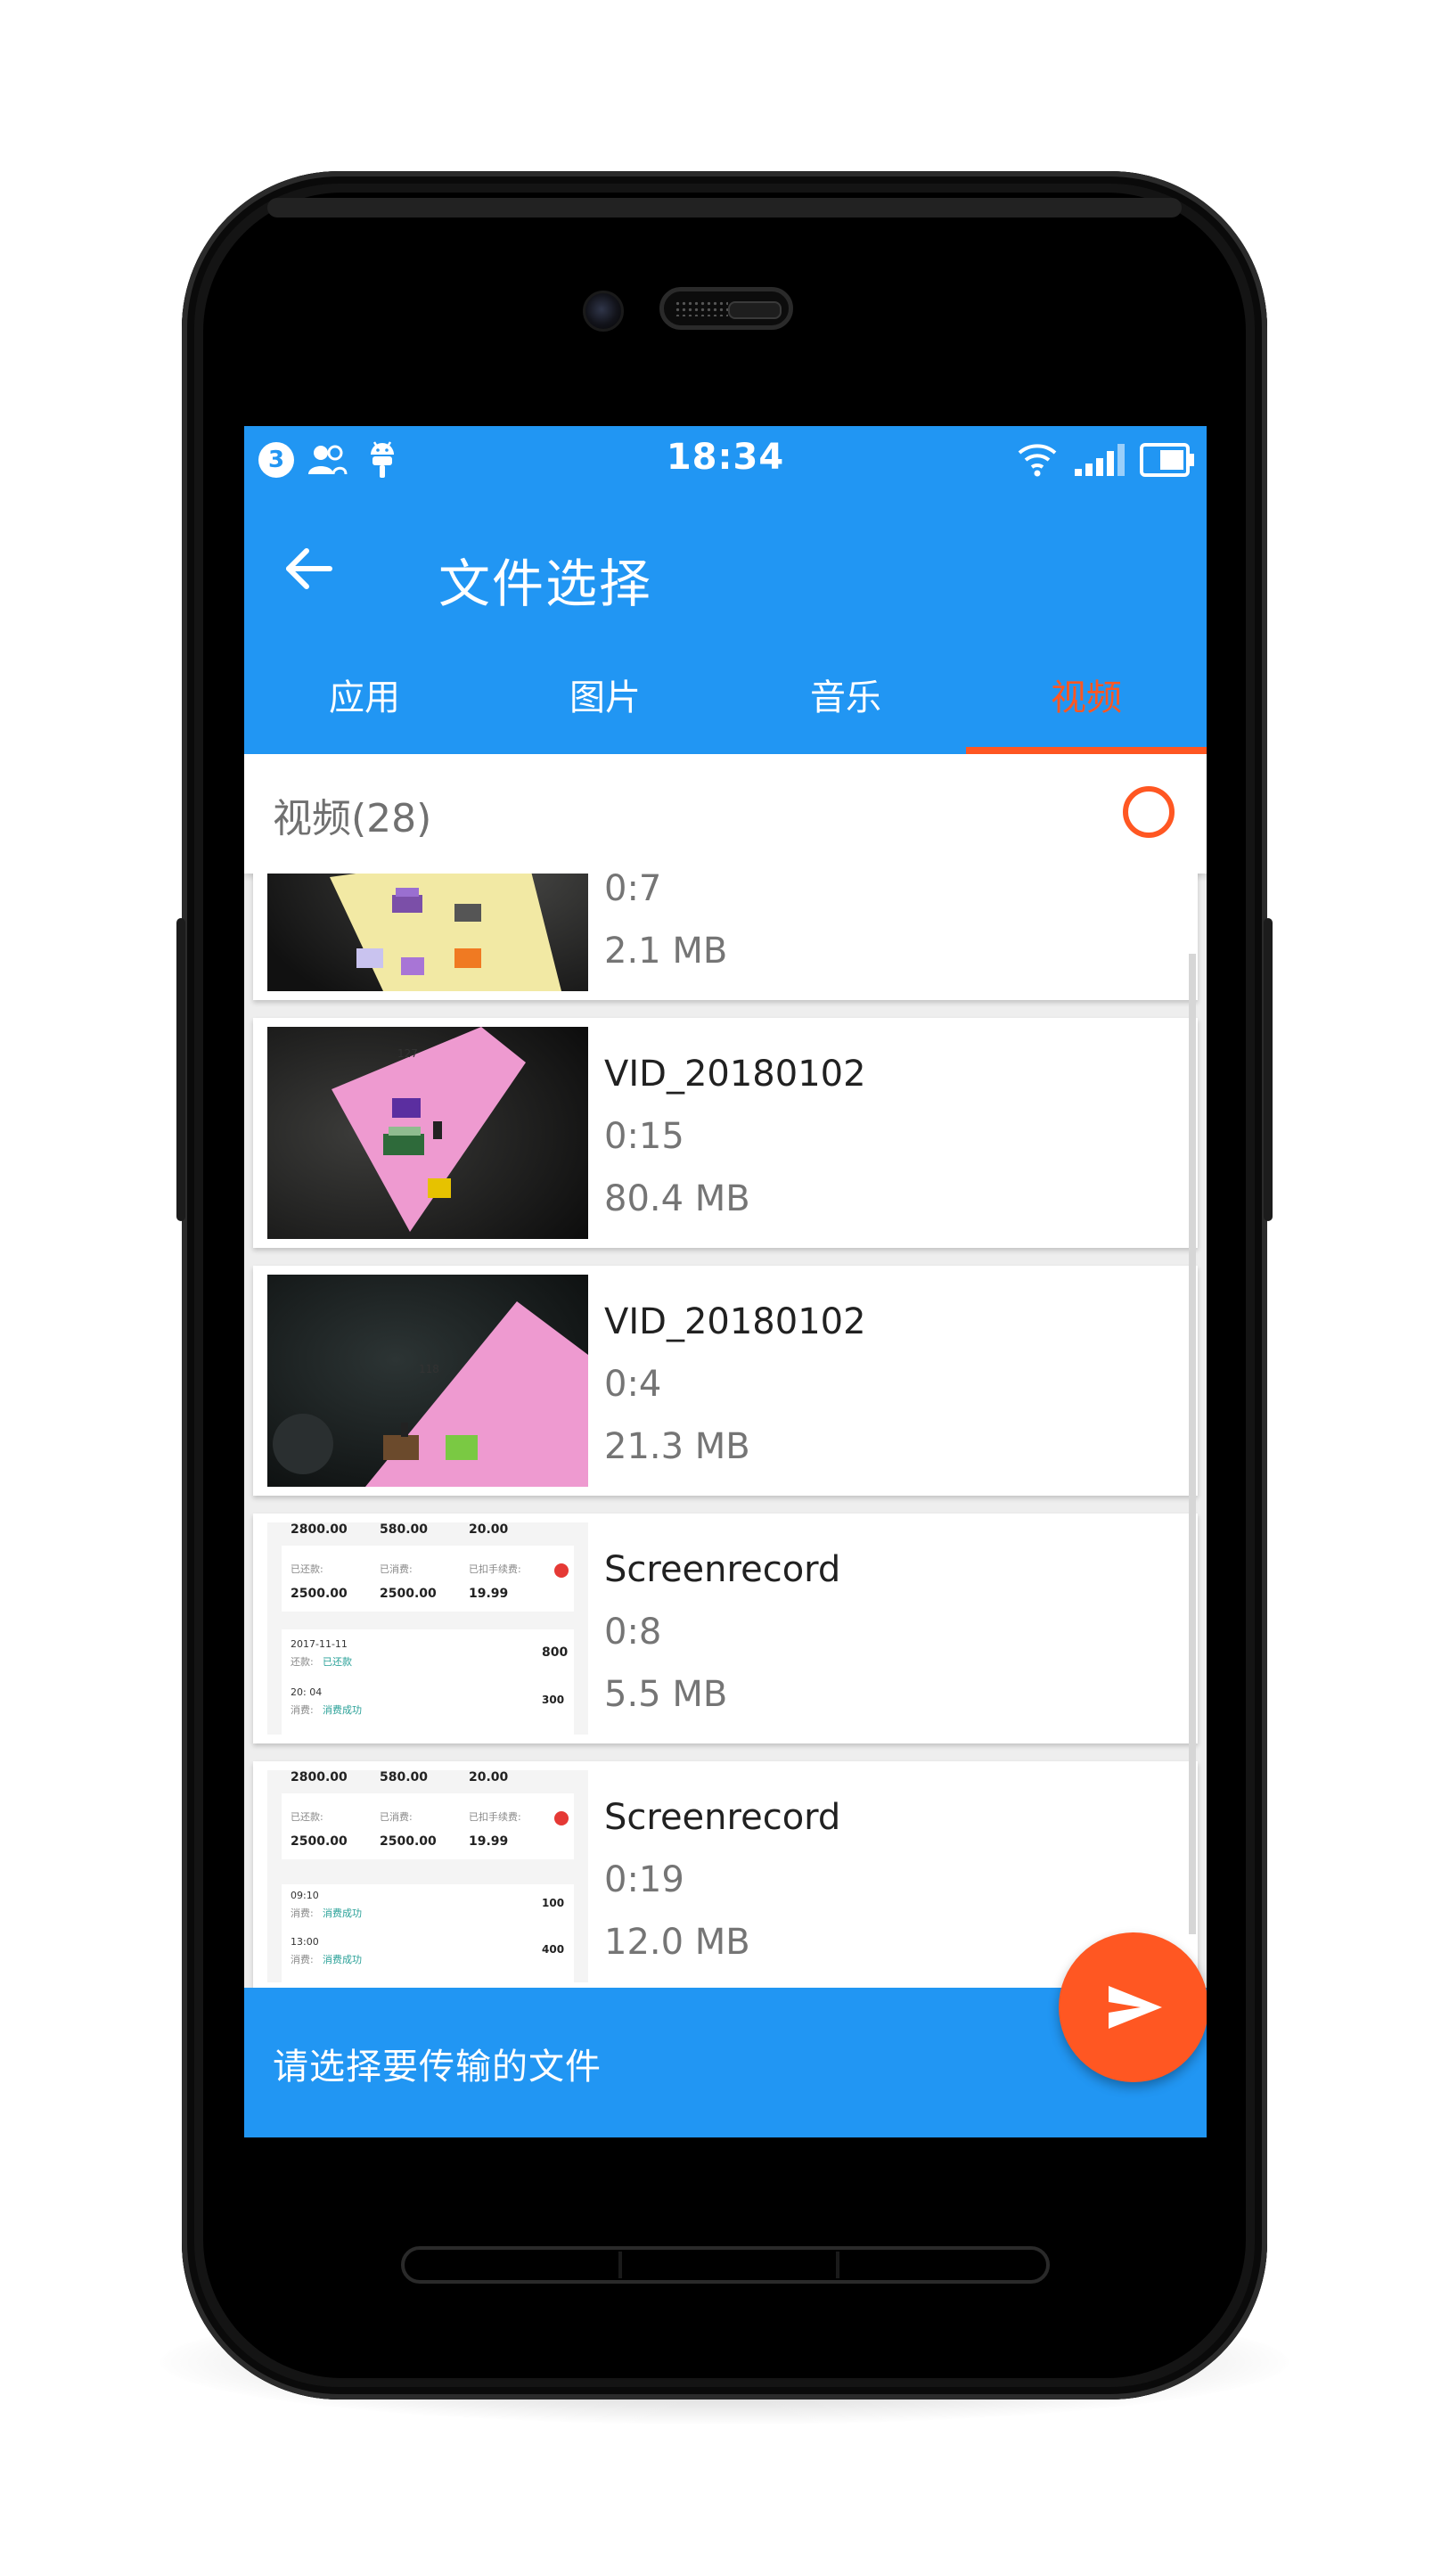  I want to click on send-icon, so click(1135, 2007).